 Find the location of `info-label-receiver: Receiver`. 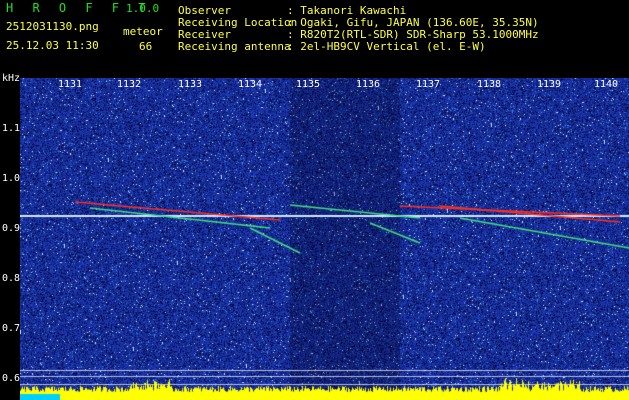

info-label-receiver: Receiver is located at coordinates (204, 34).